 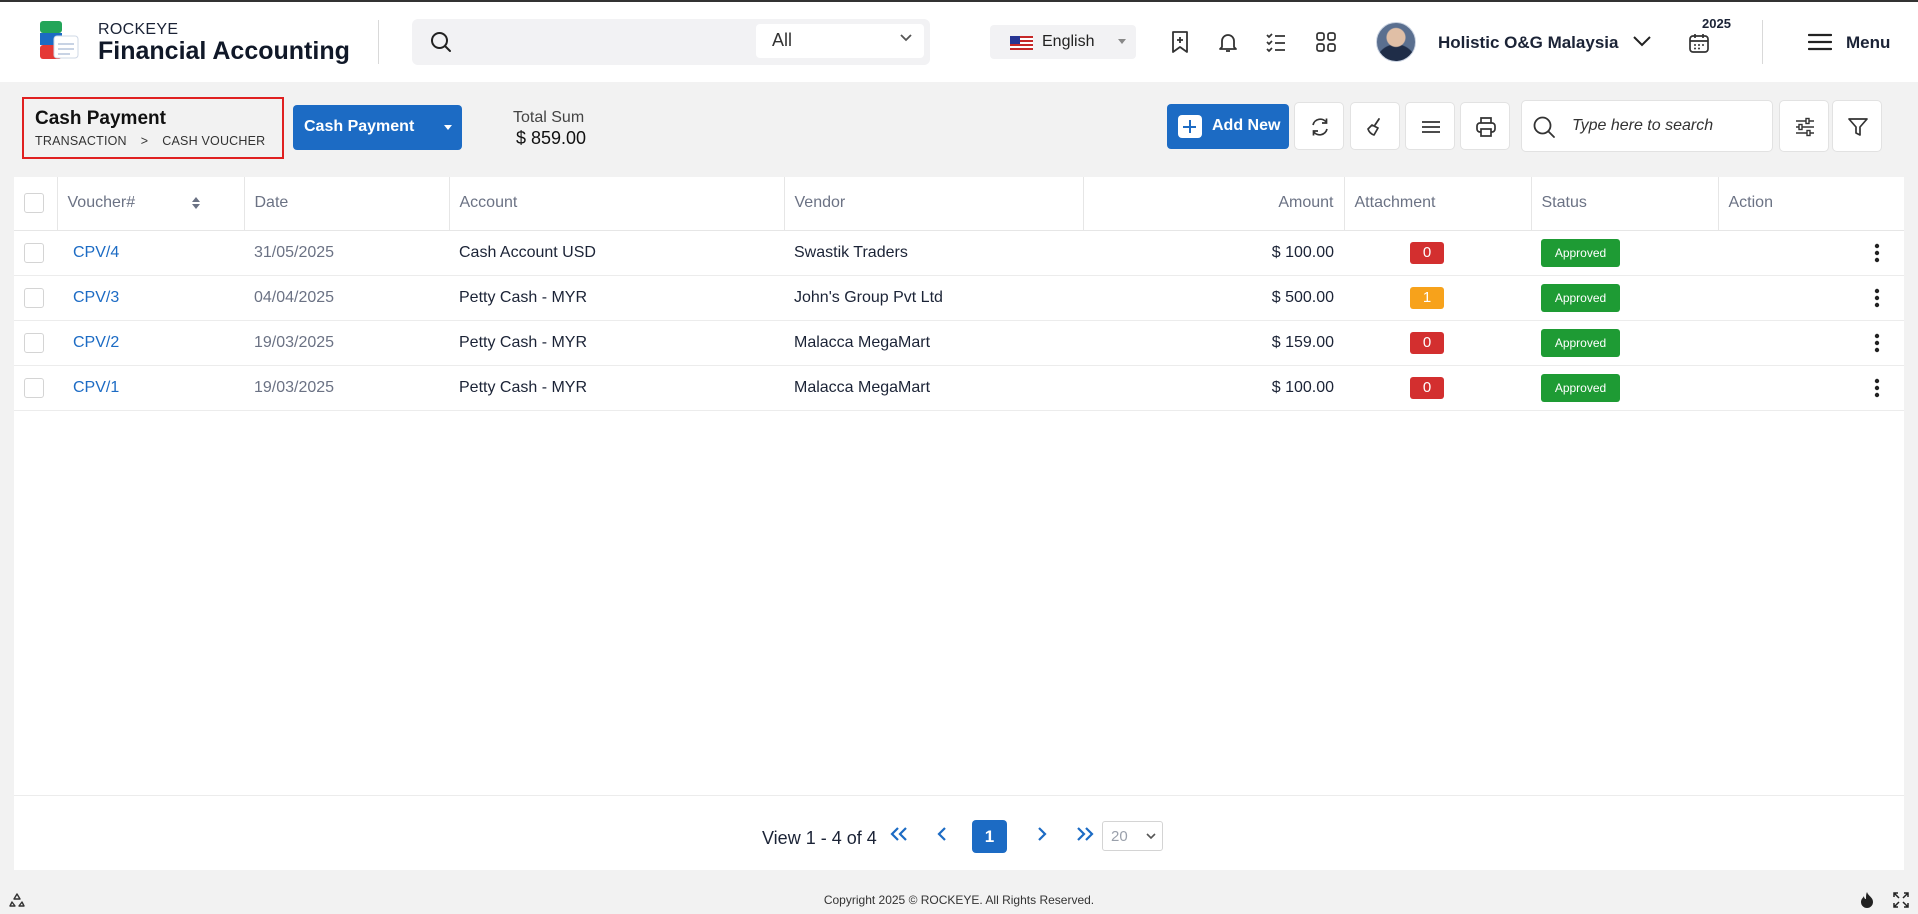 I want to click on column-header-vendor: Vendor, so click(x=934, y=204).